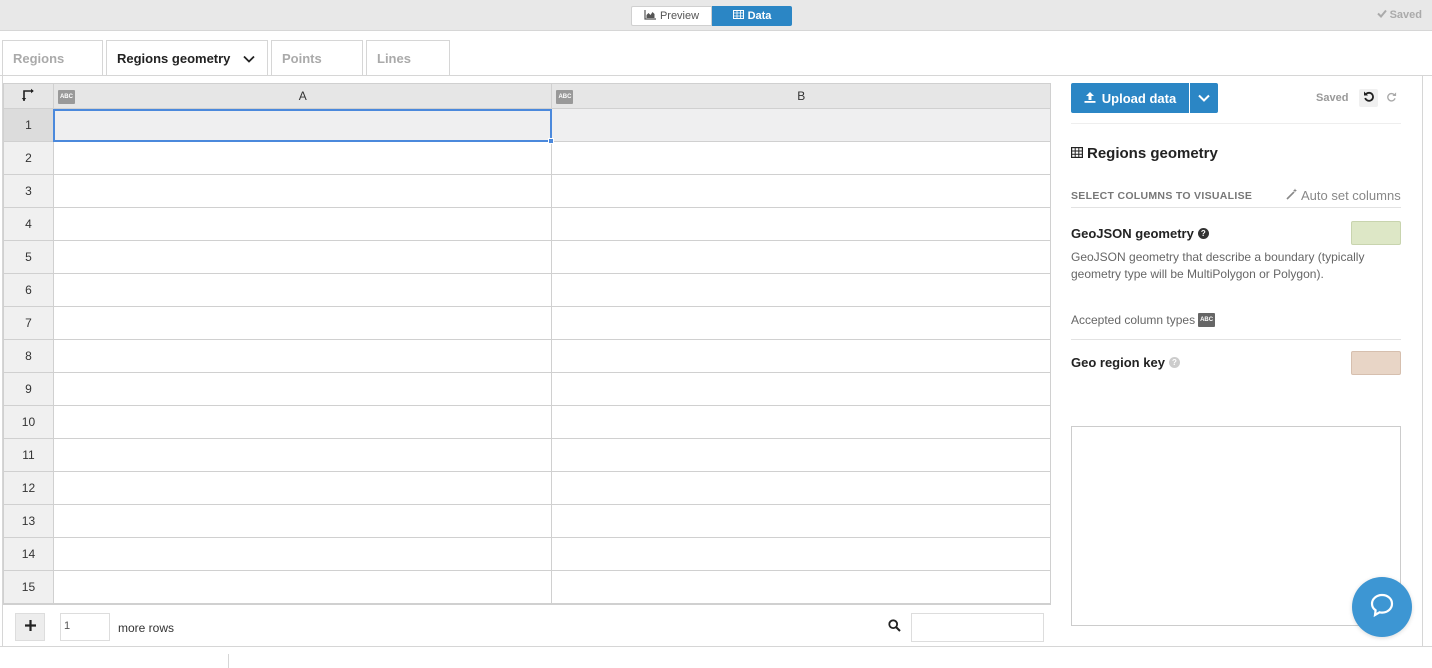  I want to click on row-number: 8, so click(28, 356).